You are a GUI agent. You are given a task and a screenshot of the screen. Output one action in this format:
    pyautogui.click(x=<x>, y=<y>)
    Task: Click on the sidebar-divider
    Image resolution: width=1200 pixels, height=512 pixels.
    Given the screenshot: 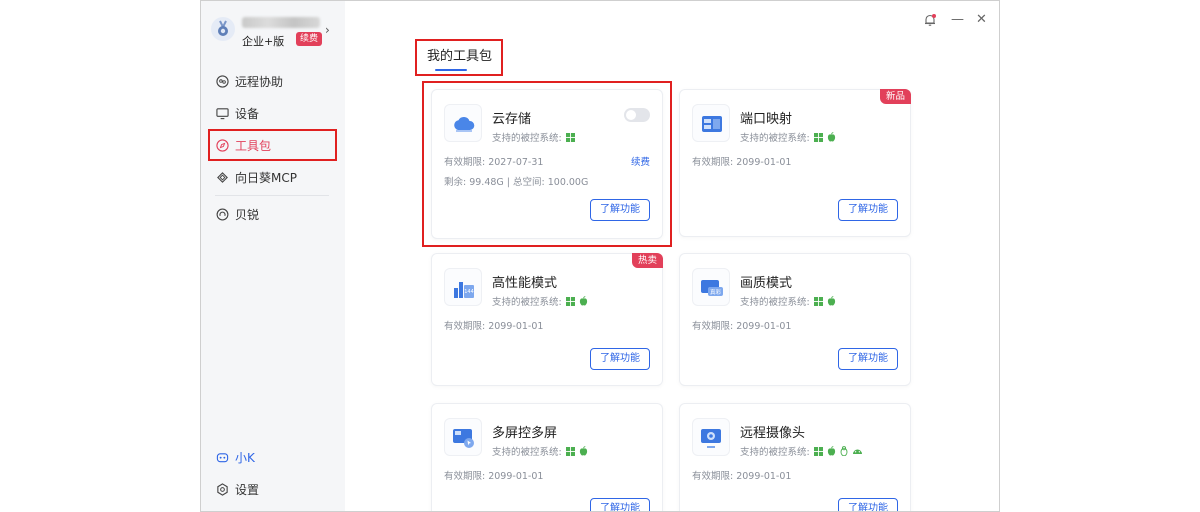 What is the action you would take?
    pyautogui.click(x=272, y=195)
    